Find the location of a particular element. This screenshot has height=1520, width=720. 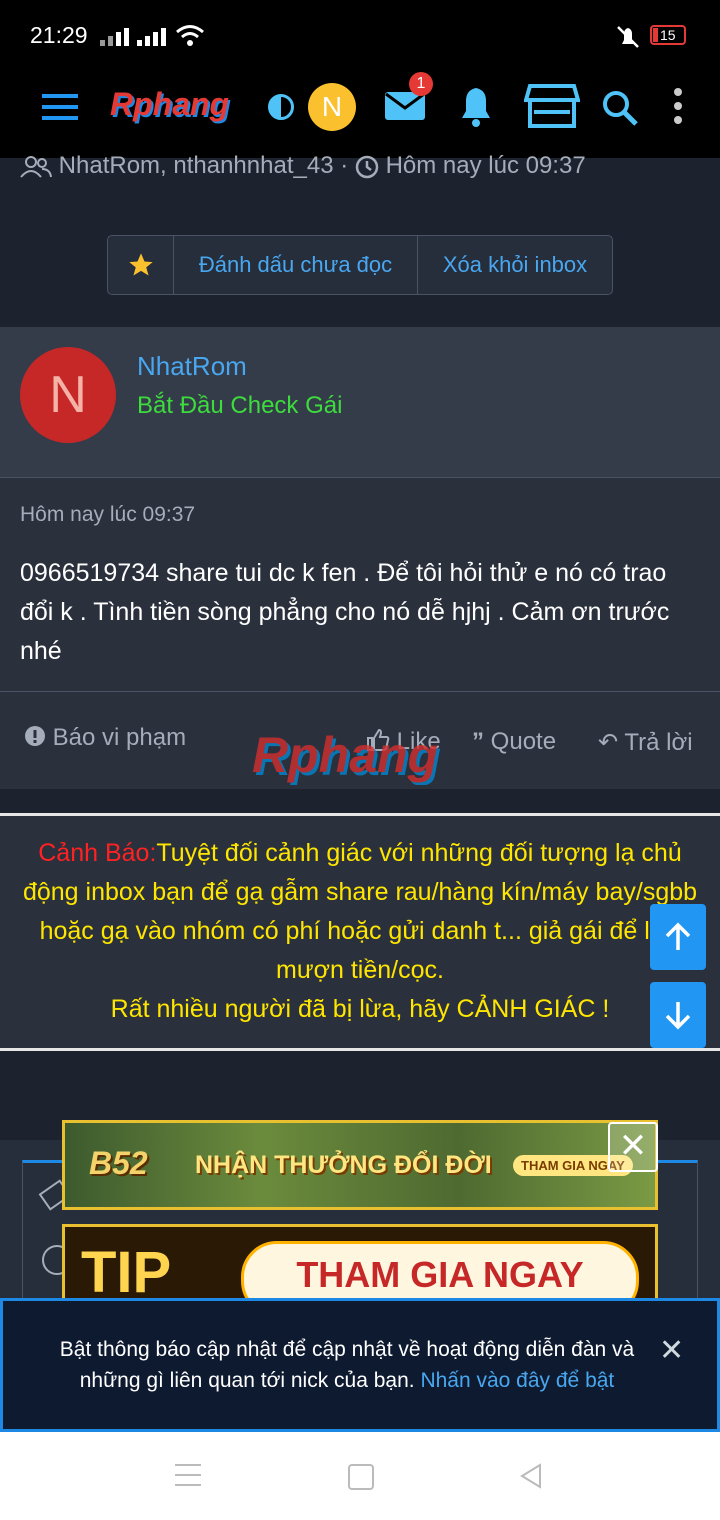

users-icon is located at coordinates (36, 166).